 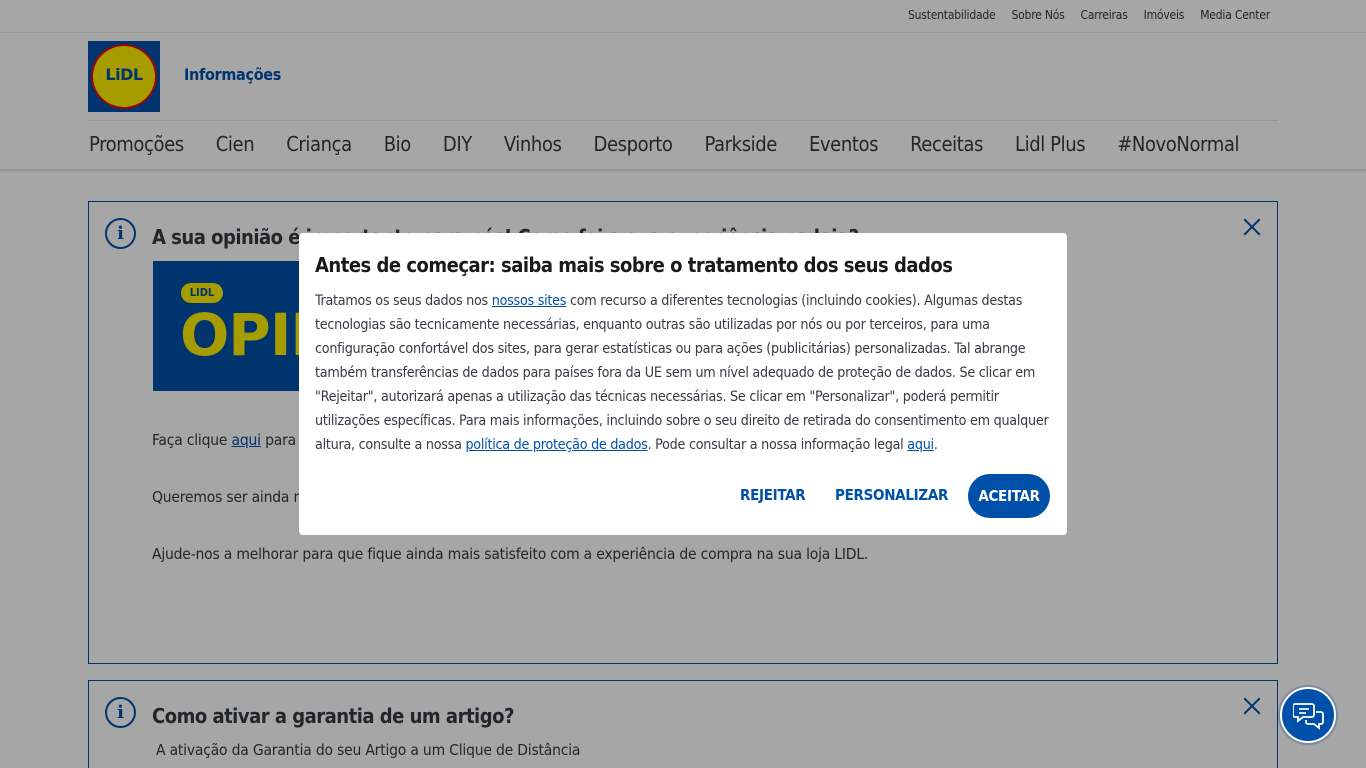 What do you see at coordinates (920, 445) in the screenshot?
I see `link-legal-info: aqui` at bounding box center [920, 445].